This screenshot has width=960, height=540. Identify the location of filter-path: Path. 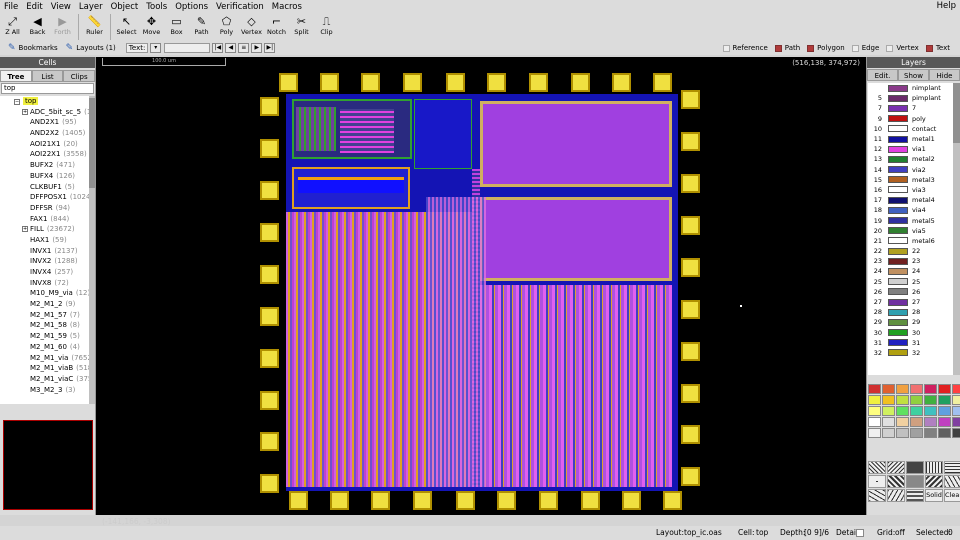
(787, 48).